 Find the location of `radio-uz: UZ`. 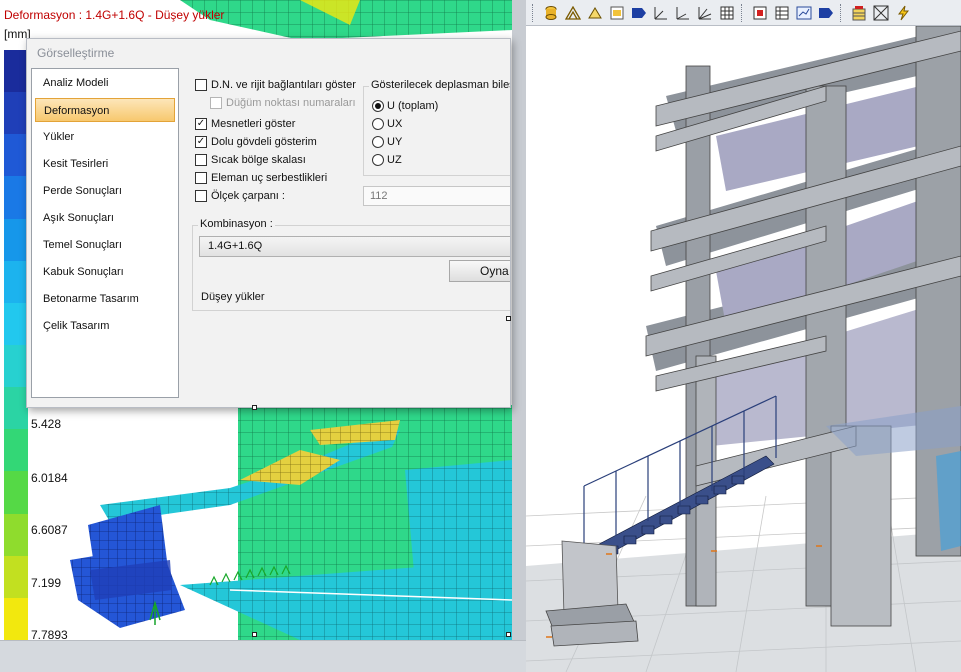

radio-uz: UZ is located at coordinates (387, 160).